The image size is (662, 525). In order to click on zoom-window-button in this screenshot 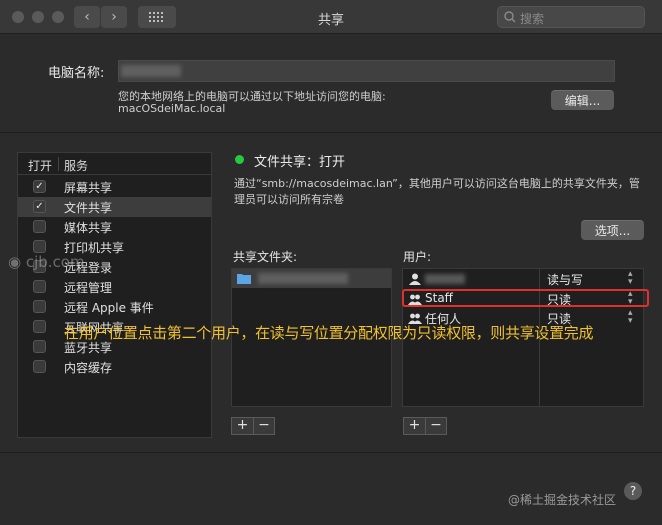, I will do `click(58, 17)`.